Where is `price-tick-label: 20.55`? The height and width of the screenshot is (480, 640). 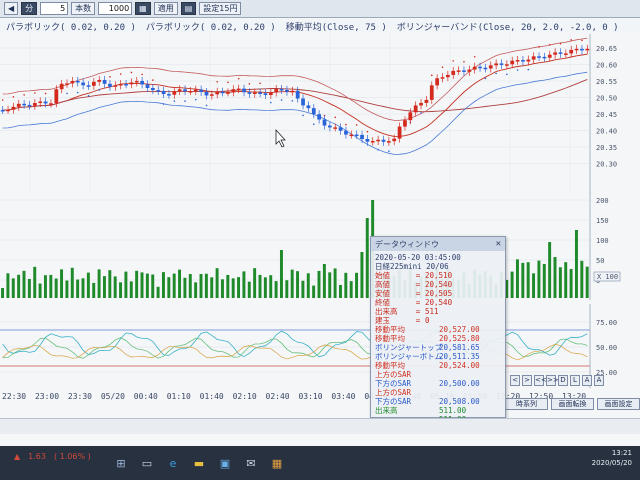 price-tick-label: 20.55 is located at coordinates (606, 82).